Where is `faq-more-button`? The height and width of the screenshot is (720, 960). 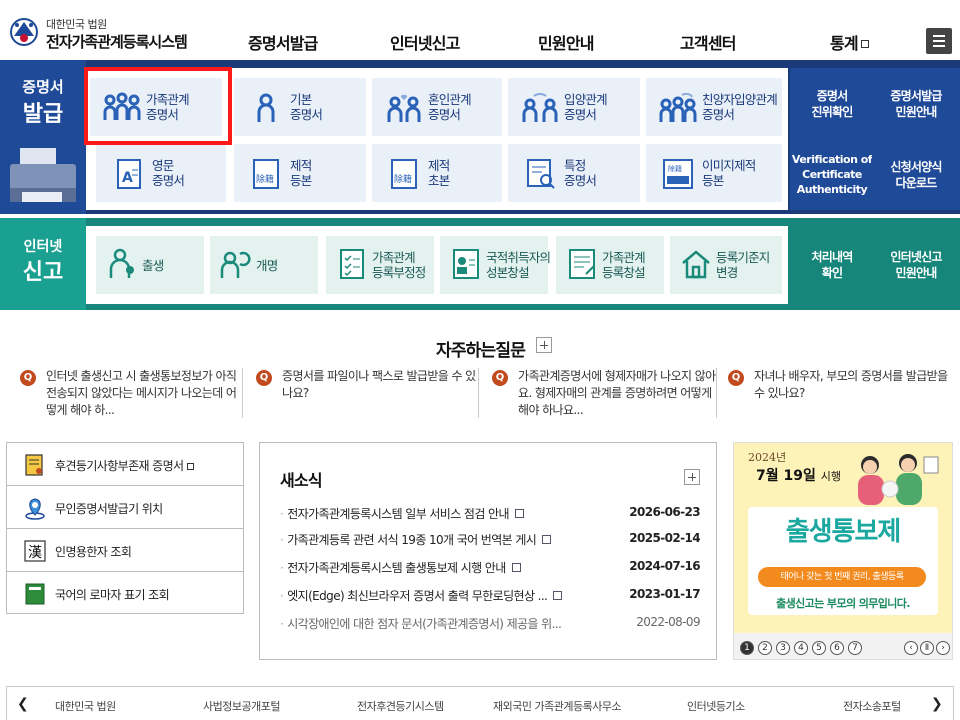
faq-more-button is located at coordinates (544, 345).